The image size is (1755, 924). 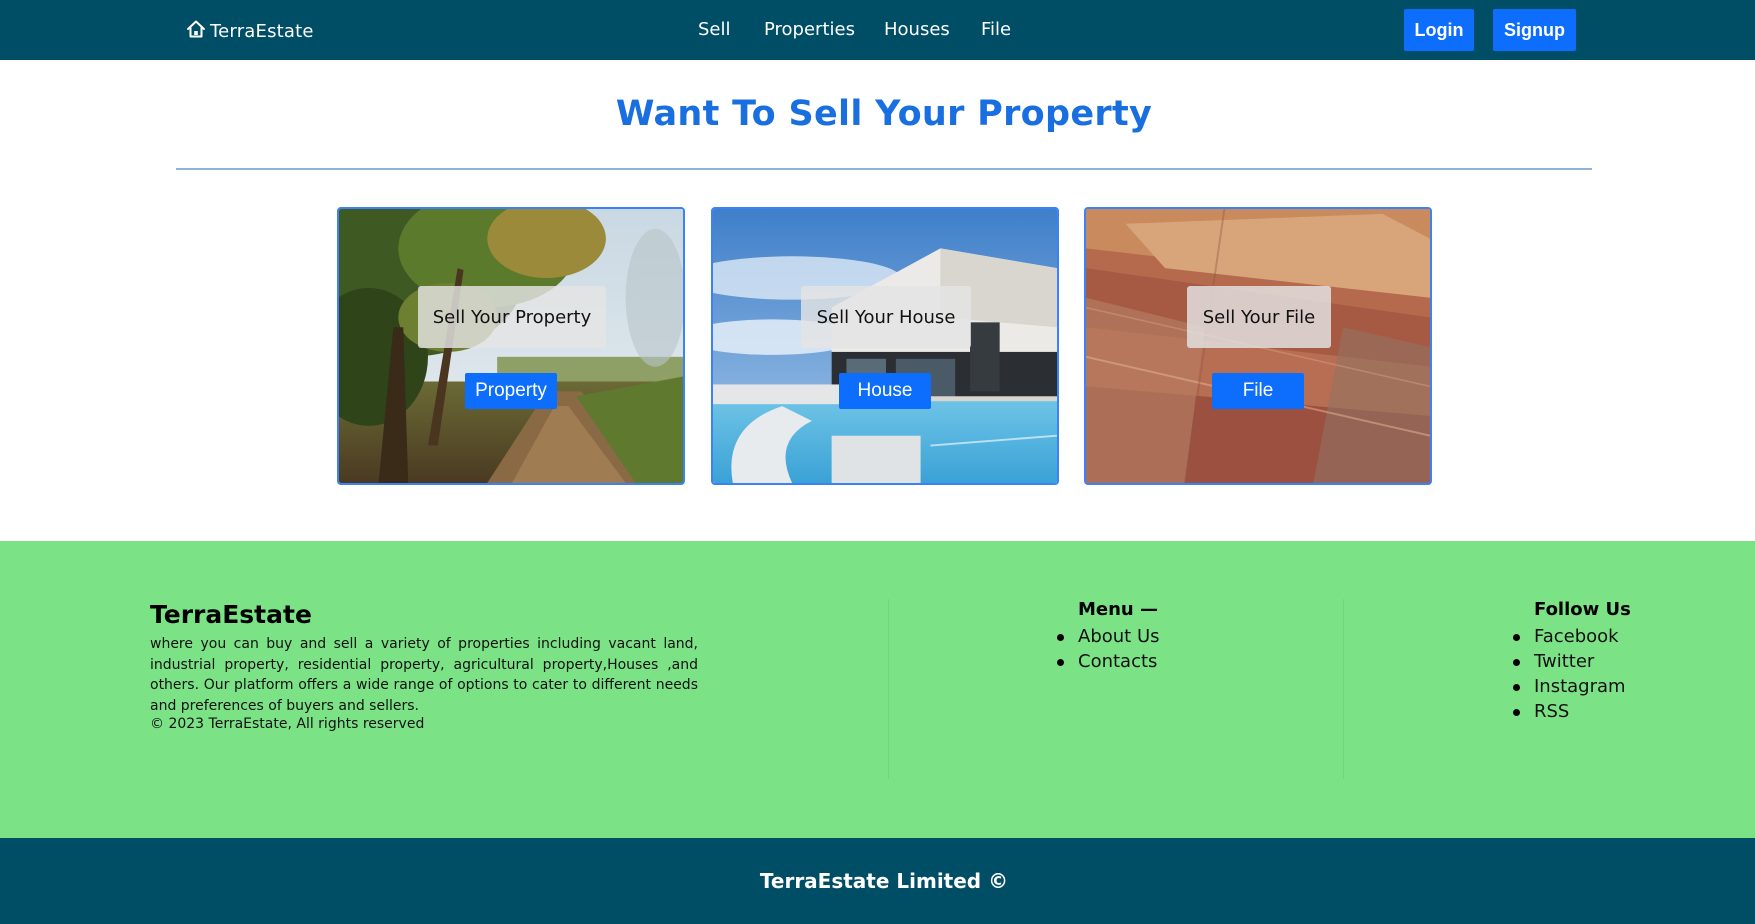 What do you see at coordinates (287, 724) in the screenshot?
I see `footer-copyright: © 2023 TerraEstate, All rights reserved` at bounding box center [287, 724].